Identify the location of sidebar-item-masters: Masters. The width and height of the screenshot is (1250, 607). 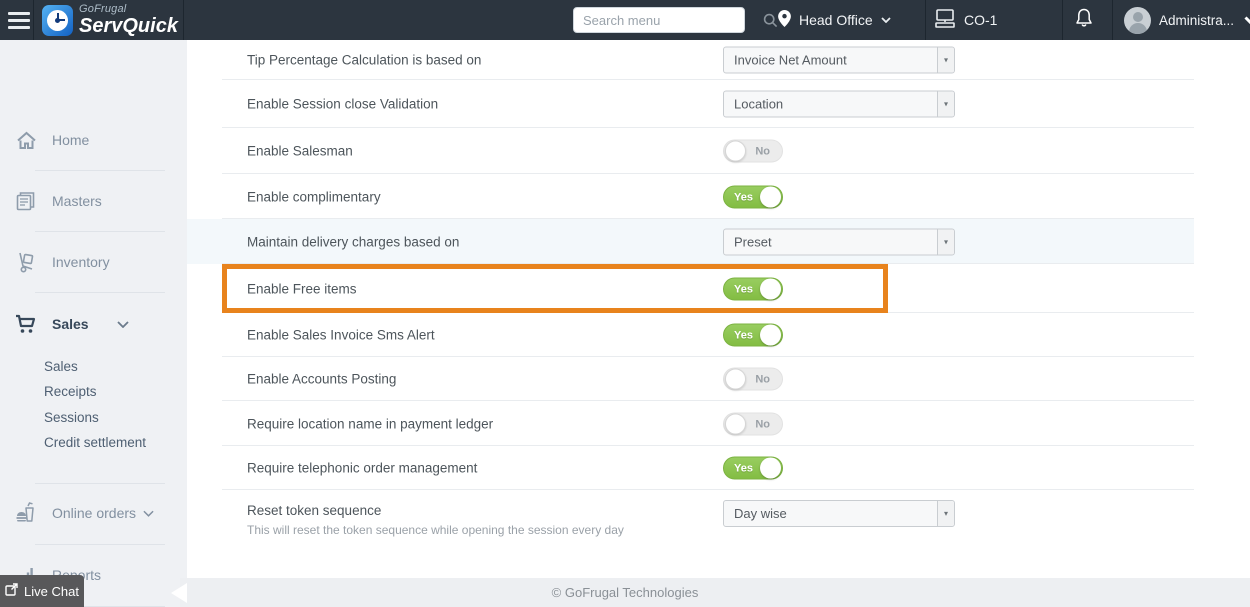
(90, 201).